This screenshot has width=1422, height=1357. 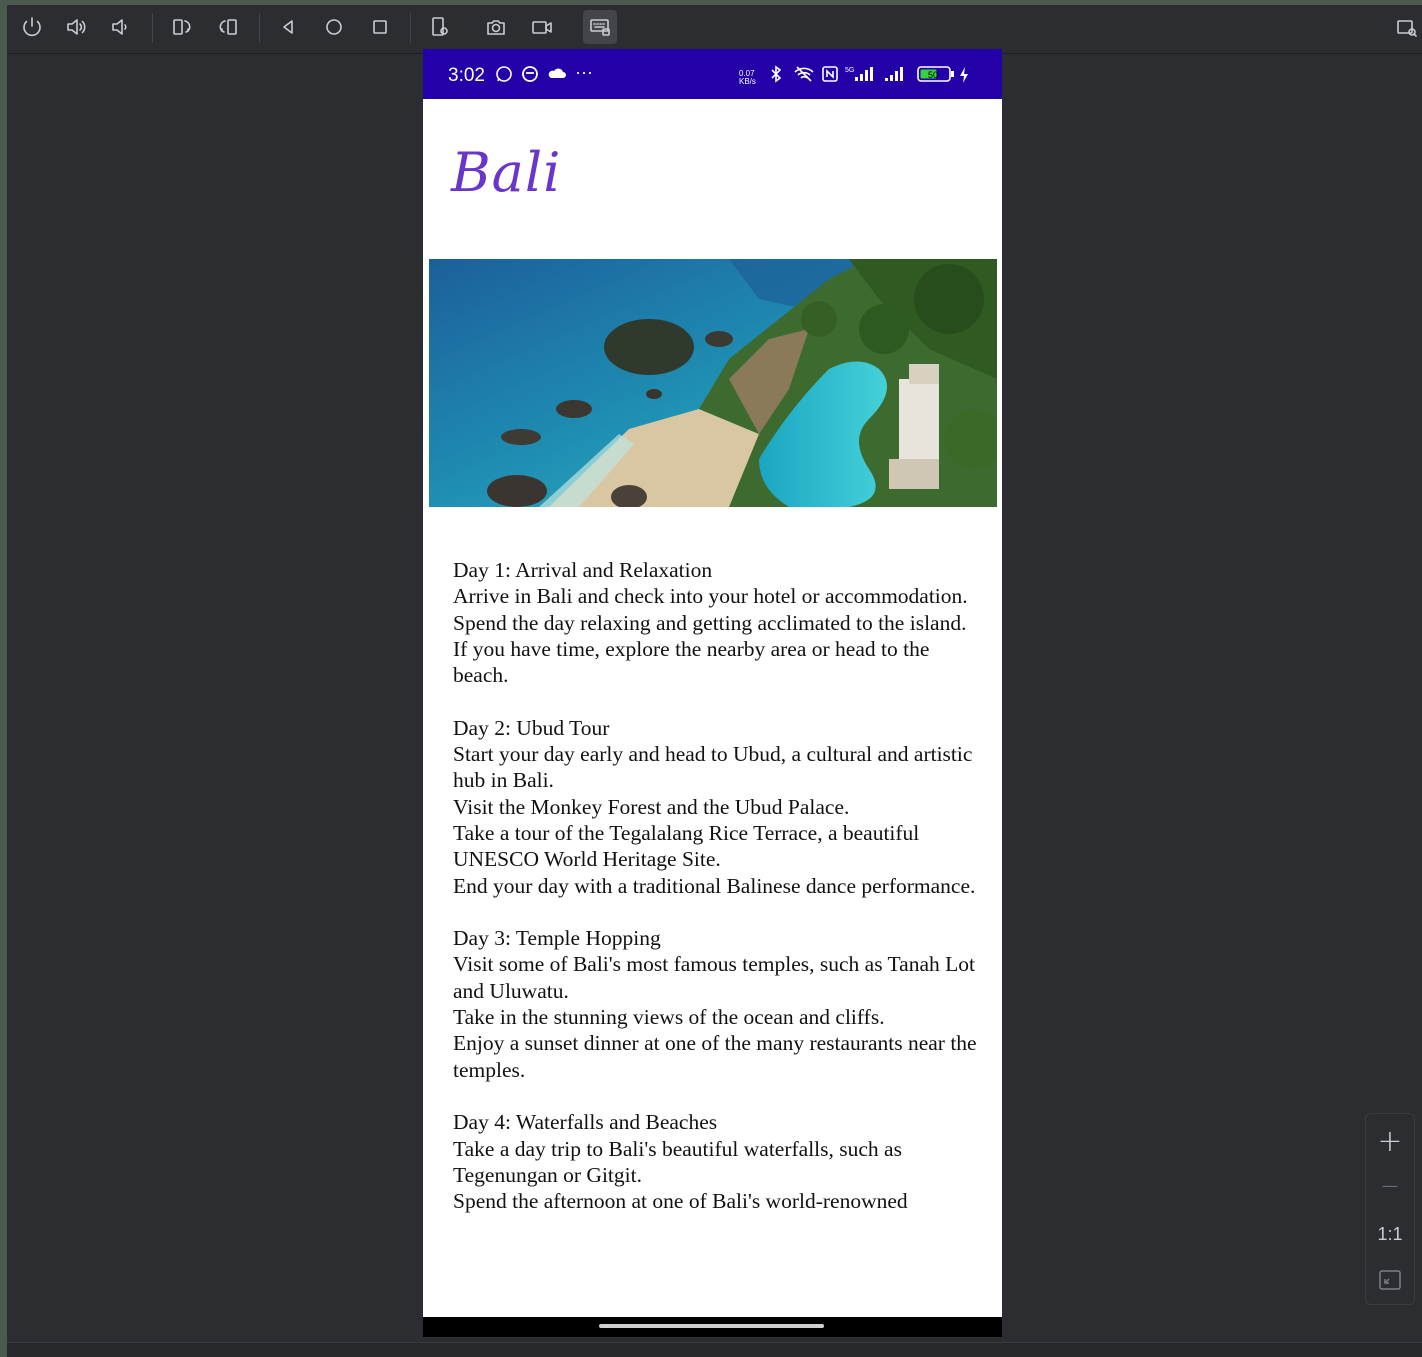 I want to click on wifi-off-icon, so click(x=804, y=76).